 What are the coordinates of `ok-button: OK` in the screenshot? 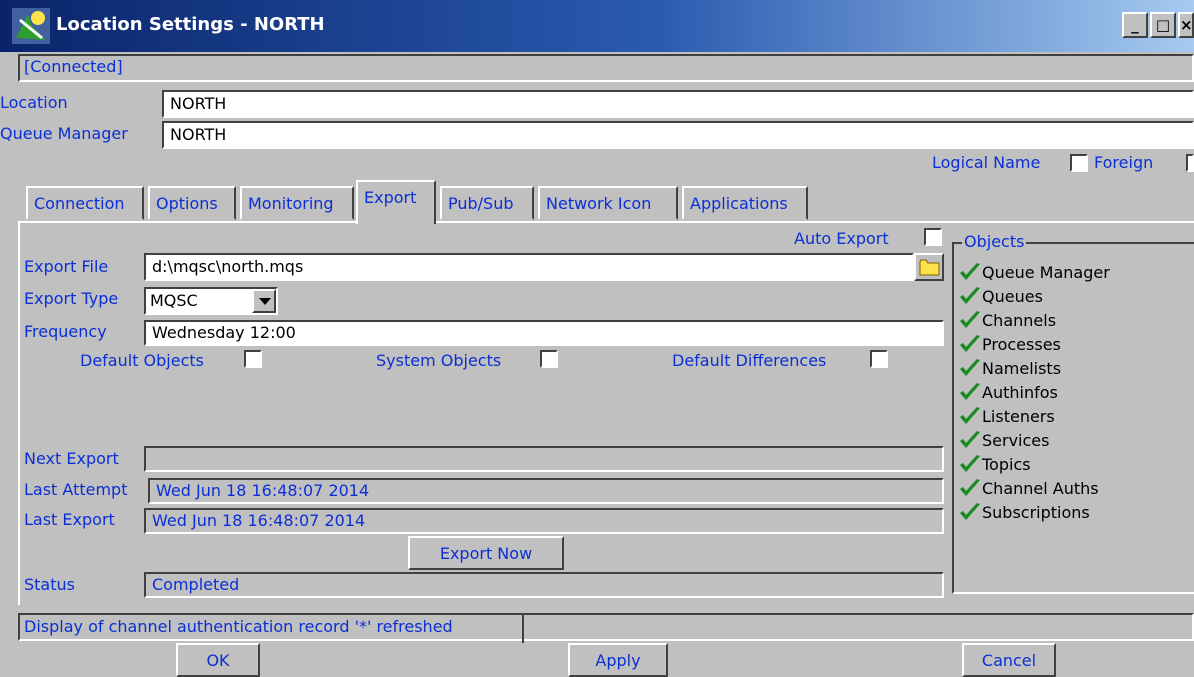 It's located at (218, 660).